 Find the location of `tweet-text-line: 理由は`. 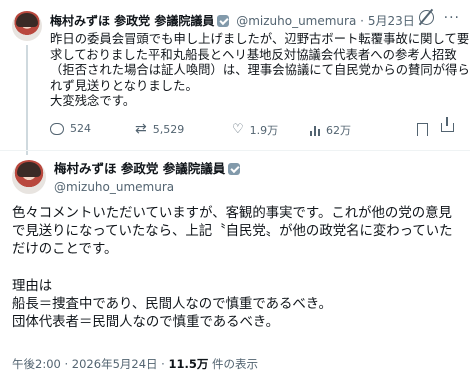

tweet-text-line: 理由は is located at coordinates (32, 286).